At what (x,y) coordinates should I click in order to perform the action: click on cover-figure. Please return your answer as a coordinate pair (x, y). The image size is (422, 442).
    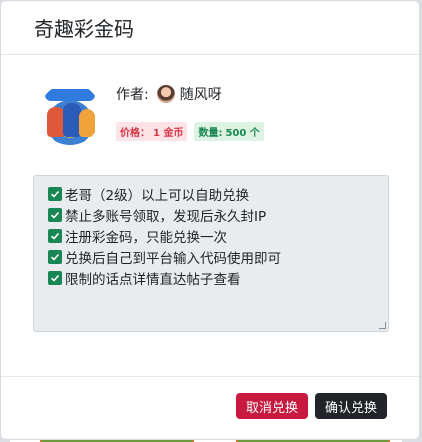
    Looking at the image, I should click on (87, 123).